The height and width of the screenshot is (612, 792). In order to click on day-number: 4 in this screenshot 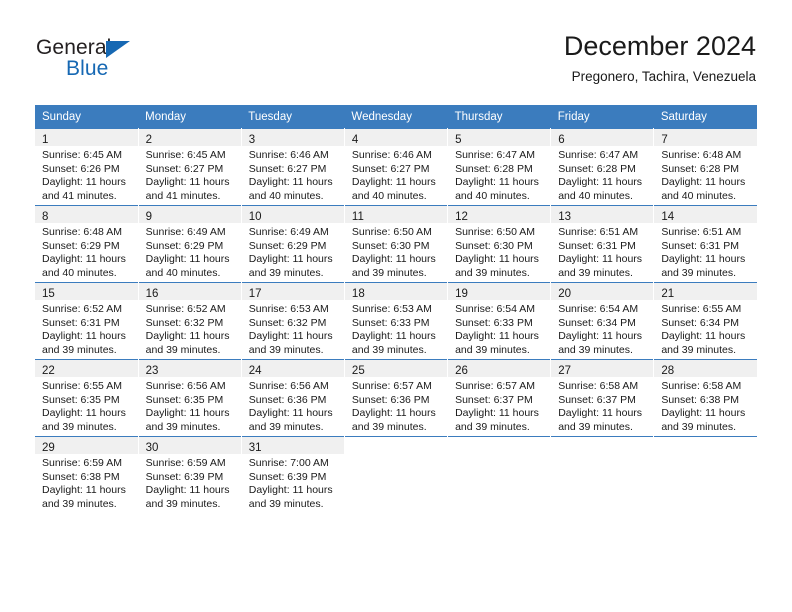, I will do `click(355, 140)`.